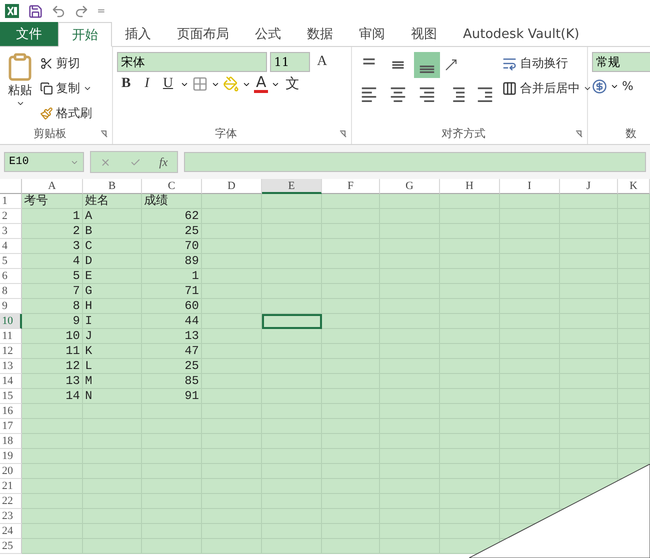 The width and height of the screenshot is (650, 558). Describe the element at coordinates (547, 63) in the screenshot. I see `wrap-text-button: 自动换行` at that location.